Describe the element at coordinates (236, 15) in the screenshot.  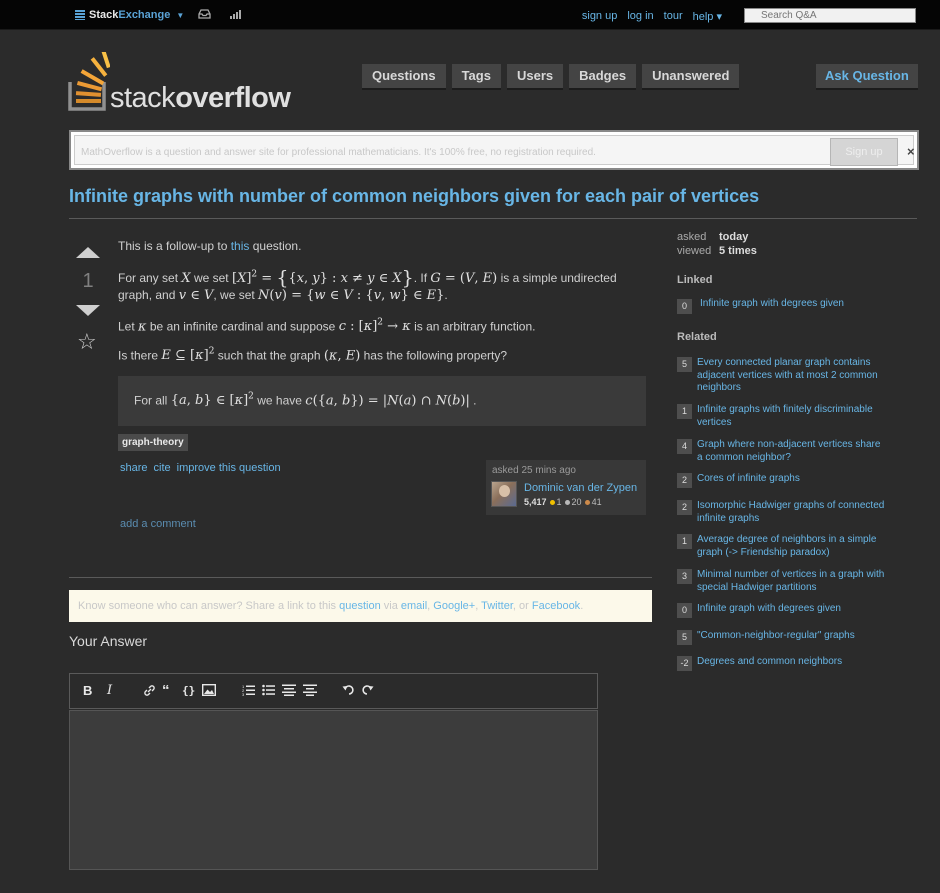
I see `achievements-icon` at that location.